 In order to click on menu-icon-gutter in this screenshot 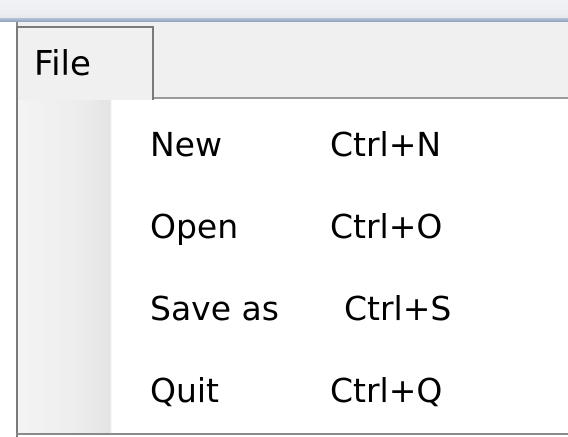, I will do `click(64, 266)`.